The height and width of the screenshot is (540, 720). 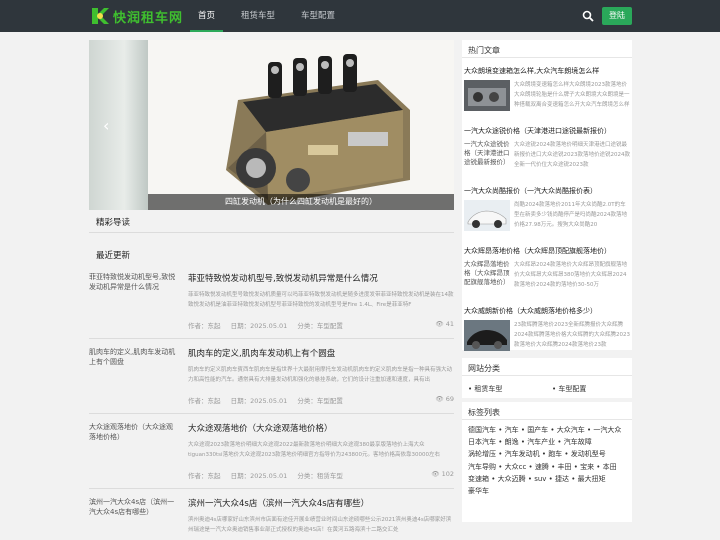 I want to click on tag-link: 德国汽车, so click(x=482, y=430).